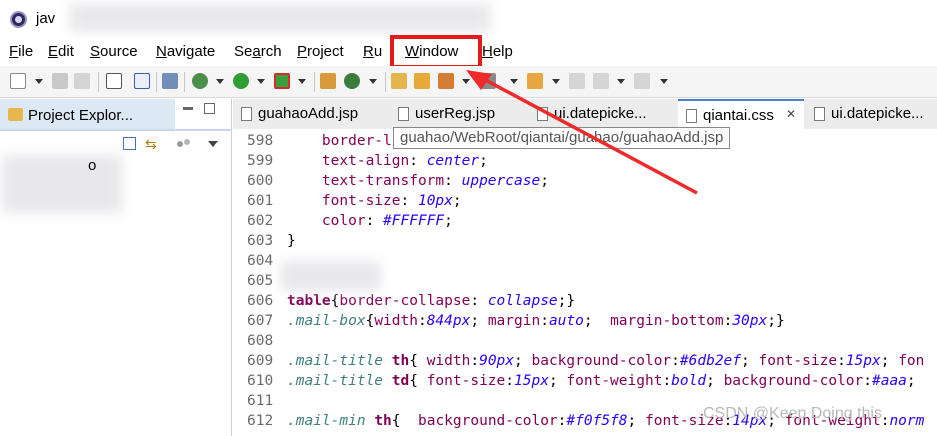 The width and height of the screenshot is (937, 436). I want to click on forward-dropdown-arrow, so click(664, 81).